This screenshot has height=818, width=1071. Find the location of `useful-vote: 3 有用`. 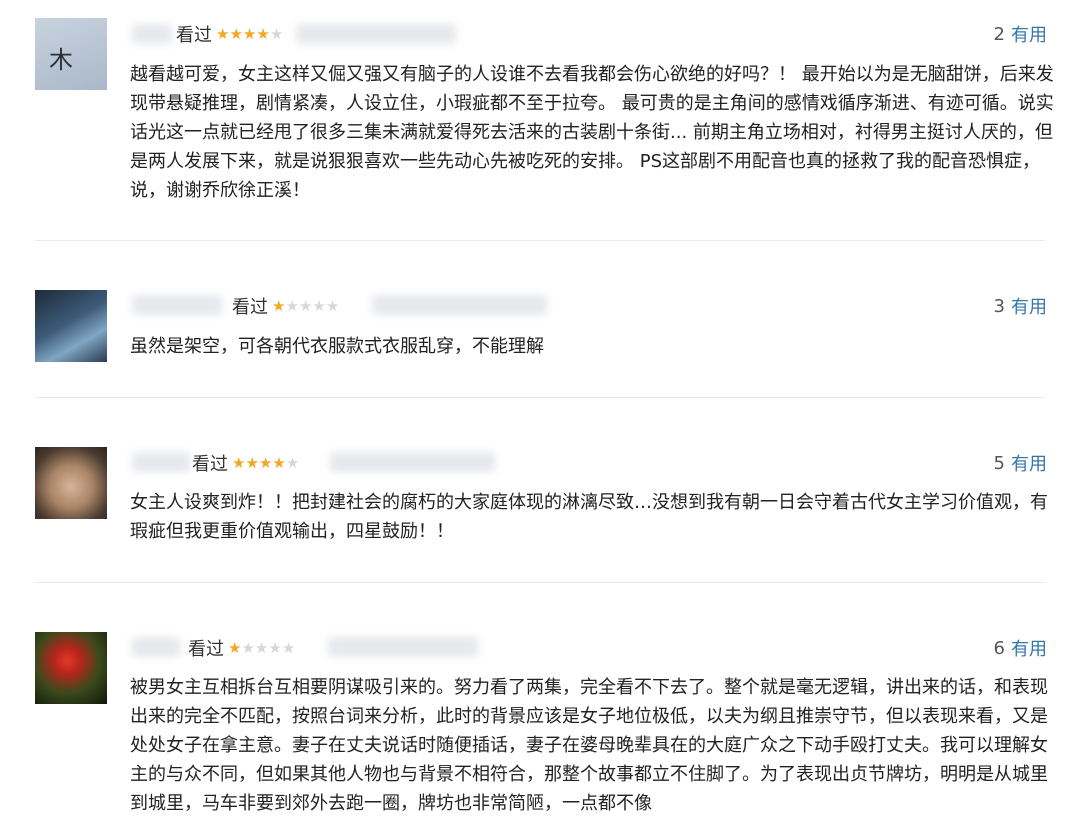

useful-vote: 3 有用 is located at coordinates (1020, 306).